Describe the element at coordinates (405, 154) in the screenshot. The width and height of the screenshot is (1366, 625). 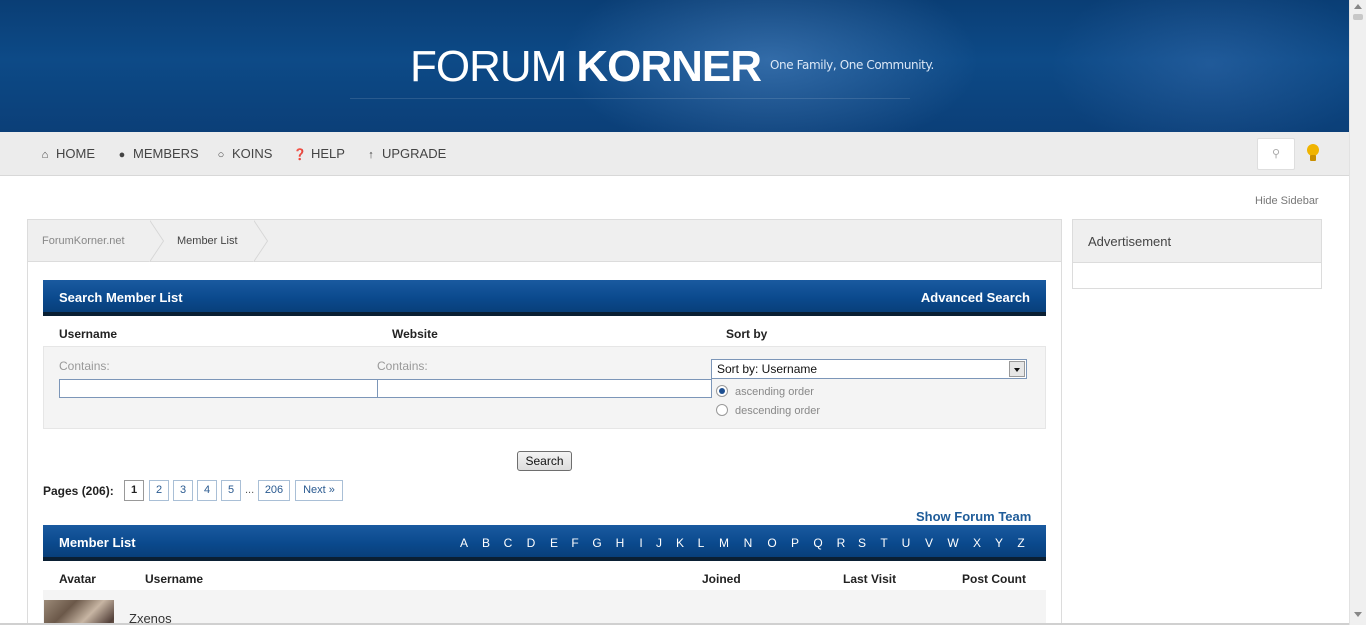
I see `nav-item-upgrade: ↑ UPGRADE` at that location.